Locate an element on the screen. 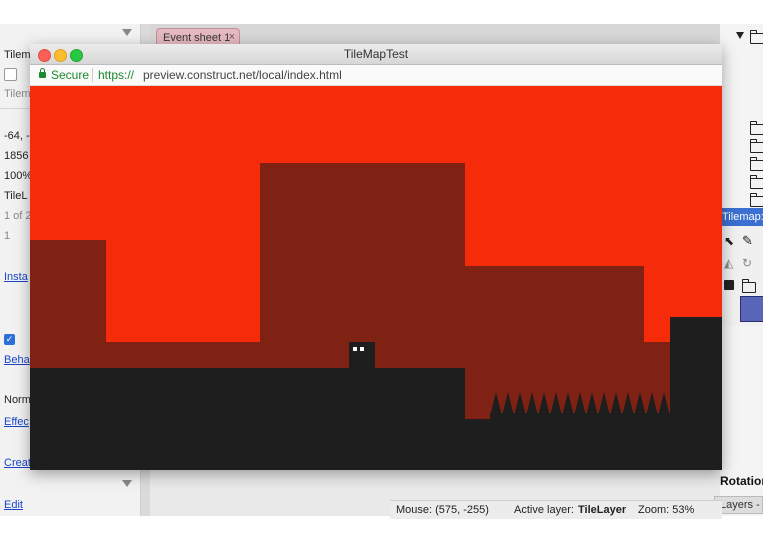 This screenshot has width=763, height=541. prop-row-tilemap: Tilem is located at coordinates (17, 55).